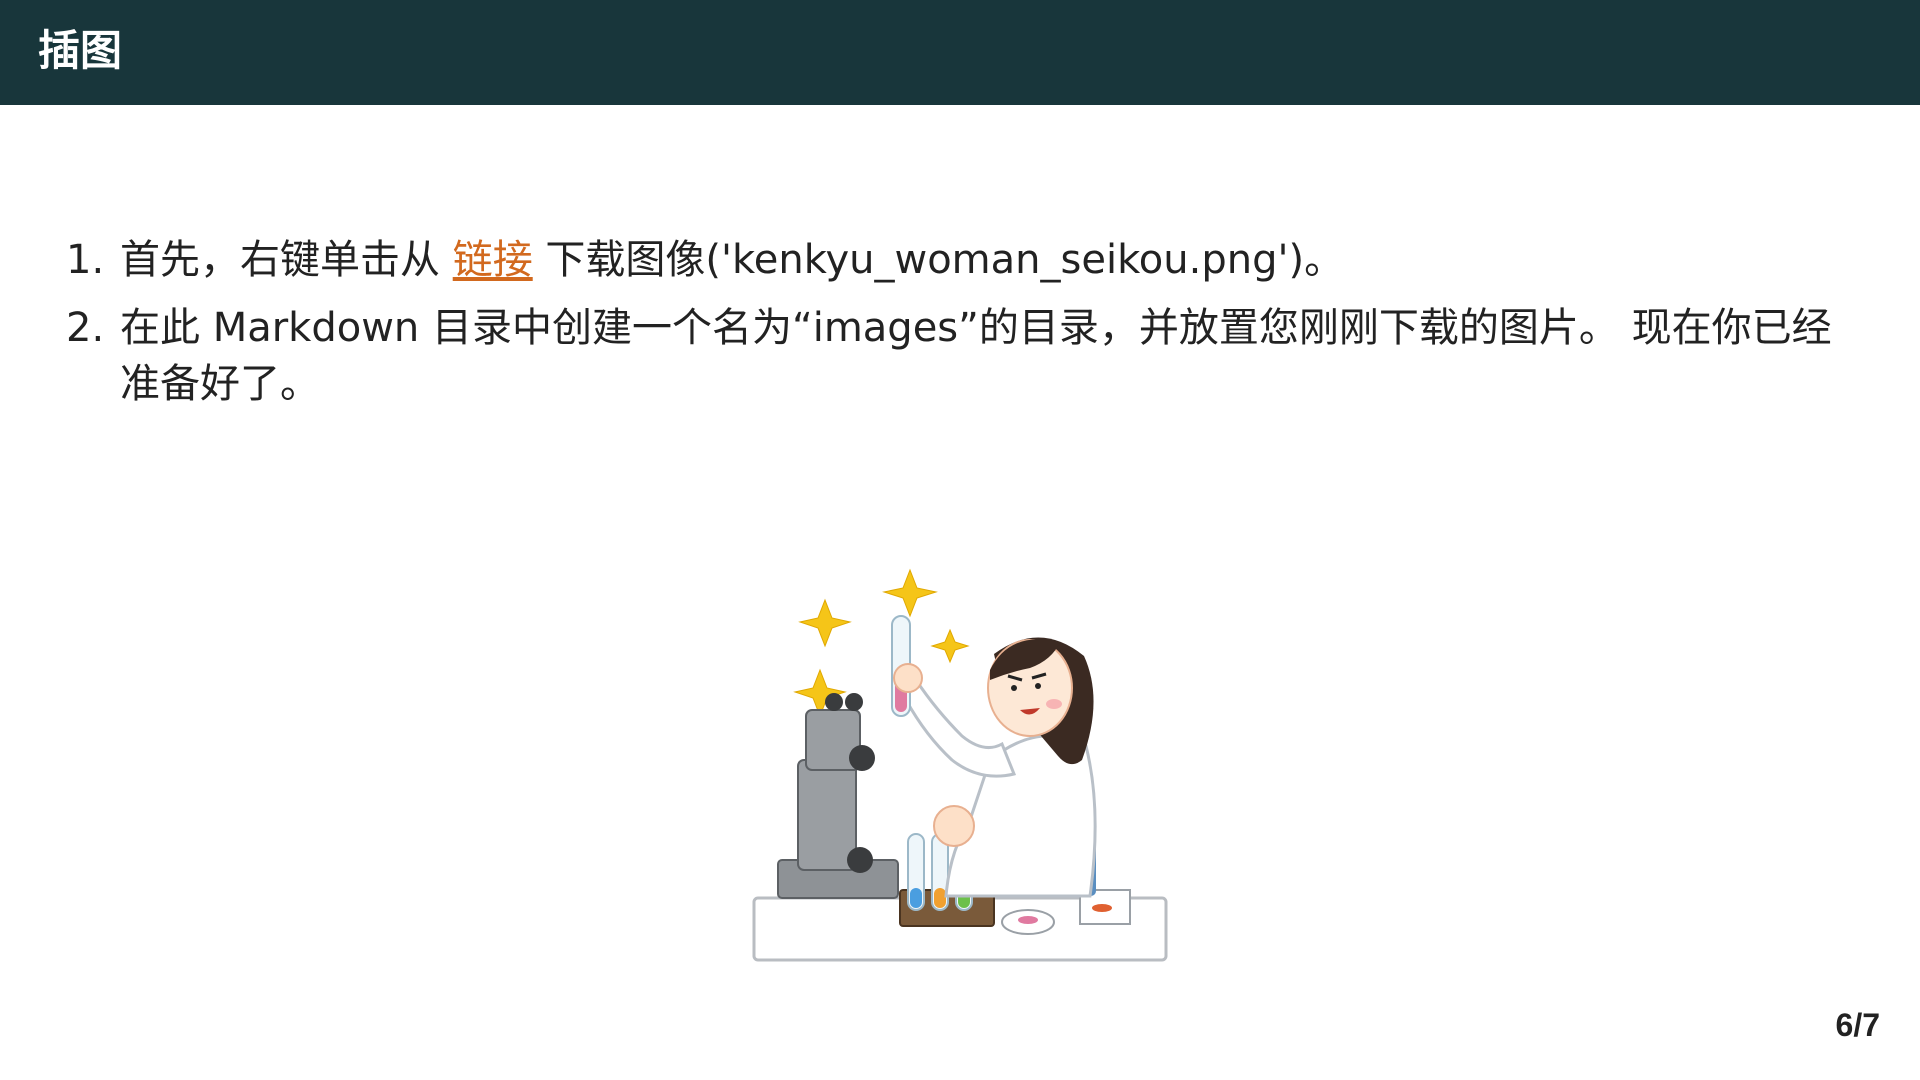  What do you see at coordinates (1857, 1025) in the screenshot?
I see `page-number: 6/7` at bounding box center [1857, 1025].